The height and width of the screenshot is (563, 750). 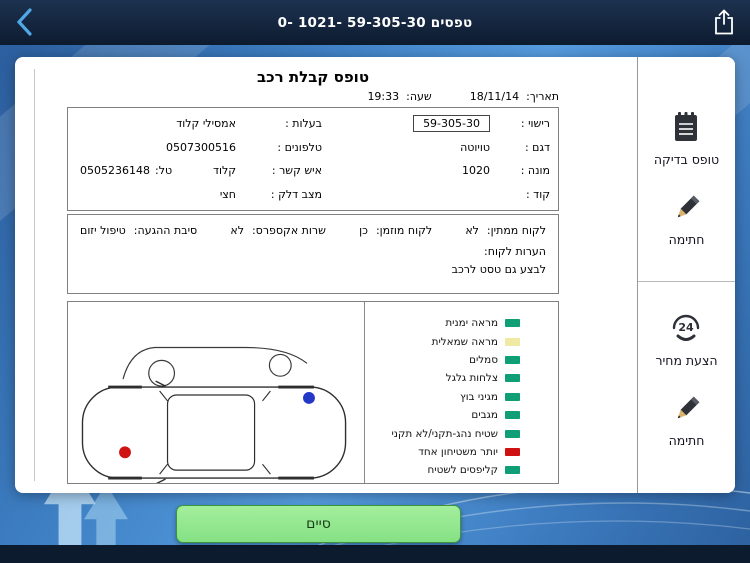 What do you see at coordinates (227, 194) in the screenshot?
I see `fuel-value: חצי` at bounding box center [227, 194].